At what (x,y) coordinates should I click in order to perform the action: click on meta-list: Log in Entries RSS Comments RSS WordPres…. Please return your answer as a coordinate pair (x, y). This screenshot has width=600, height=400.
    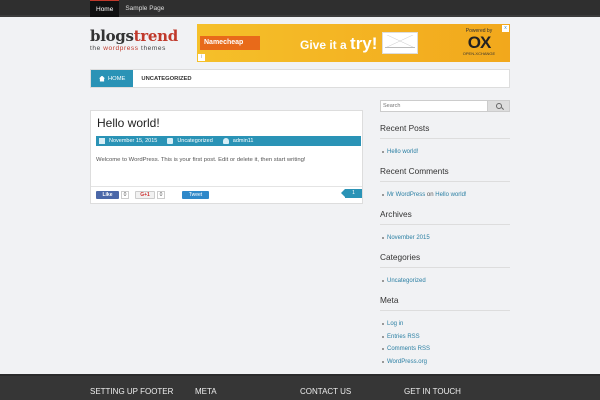
    Looking at the image, I should click on (406, 345).